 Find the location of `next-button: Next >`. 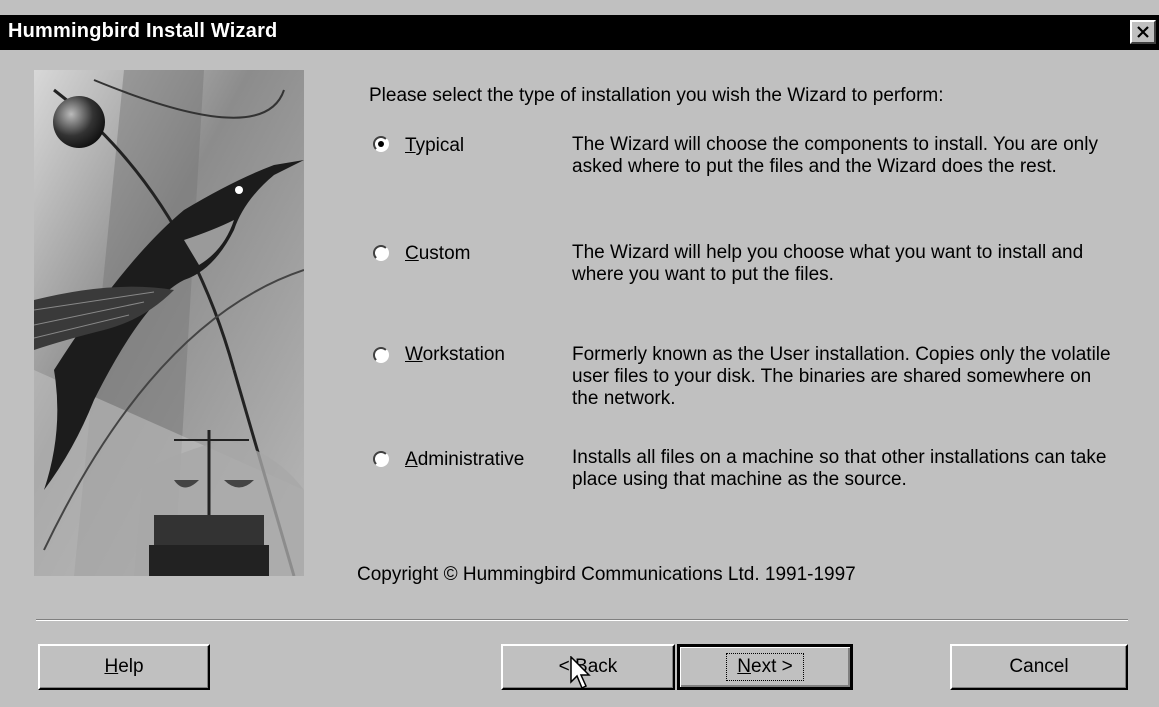

next-button: Next > is located at coordinates (765, 667).